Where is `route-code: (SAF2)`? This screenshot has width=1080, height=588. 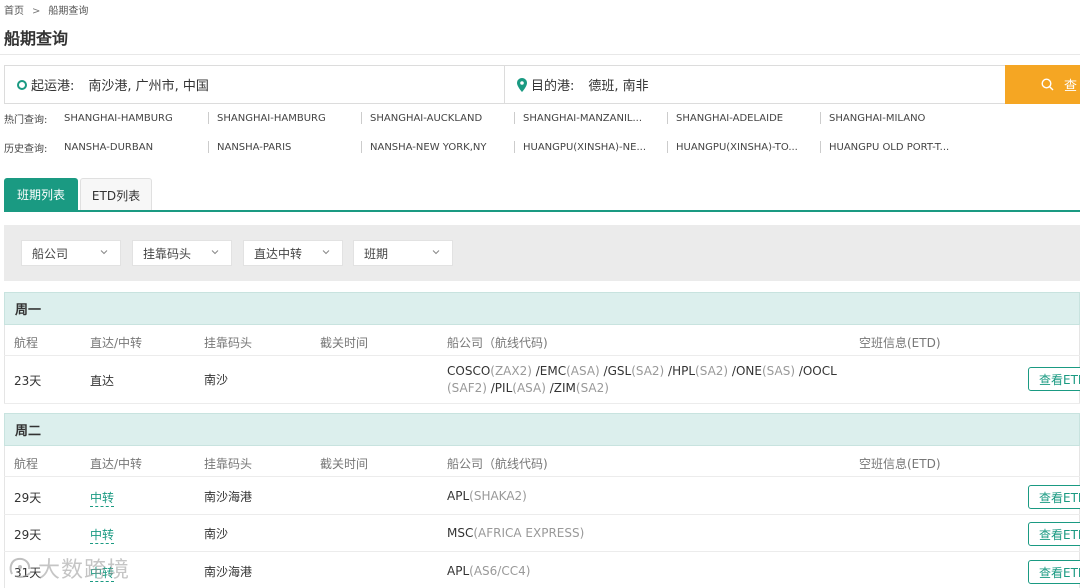 route-code: (SAF2) is located at coordinates (467, 388).